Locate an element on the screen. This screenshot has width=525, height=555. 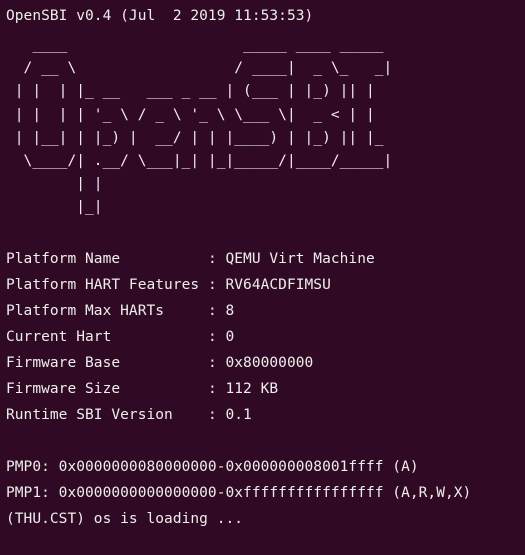
info-value: 0x80000000 is located at coordinates (269, 362).